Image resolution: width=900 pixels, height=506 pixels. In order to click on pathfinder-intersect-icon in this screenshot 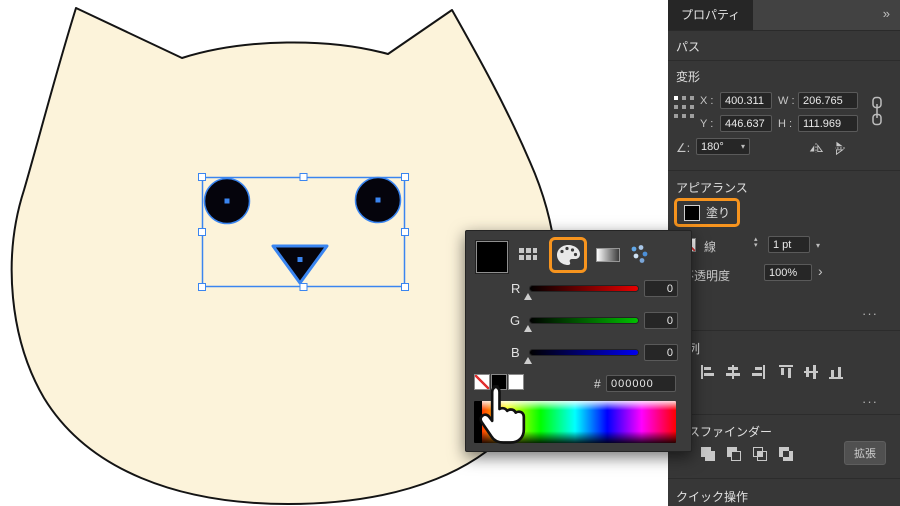, I will do `click(760, 454)`.